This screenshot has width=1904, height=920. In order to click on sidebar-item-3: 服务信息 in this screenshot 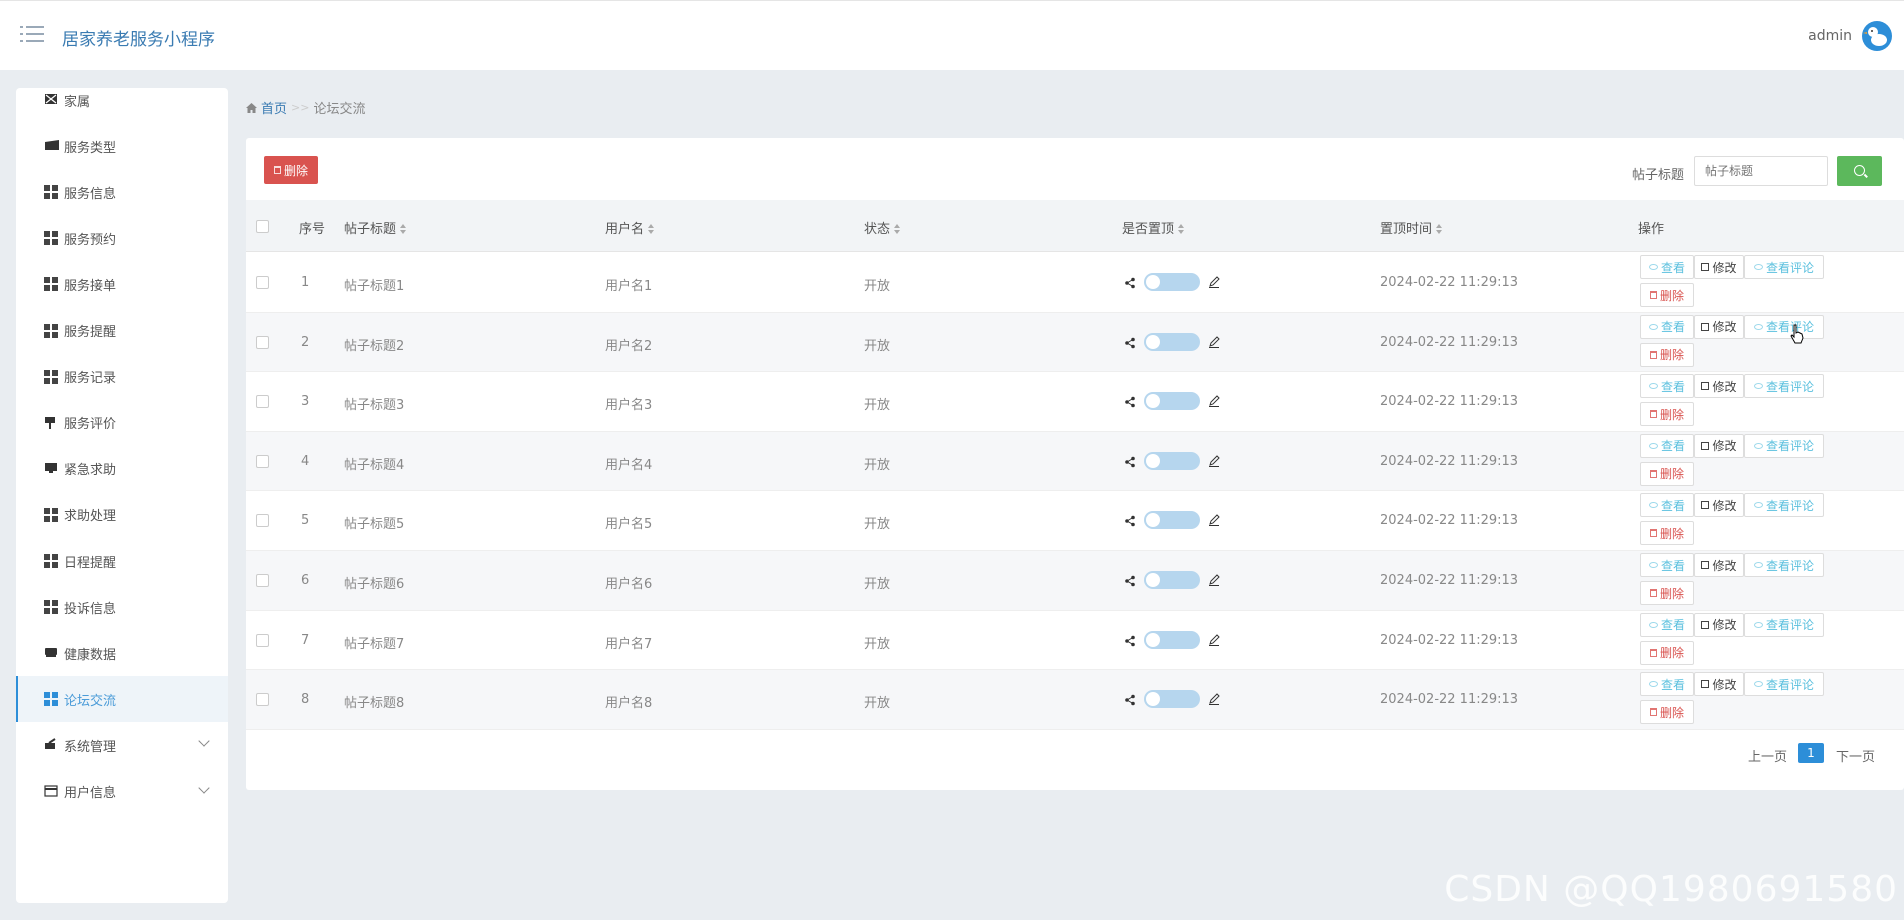, I will do `click(122, 192)`.